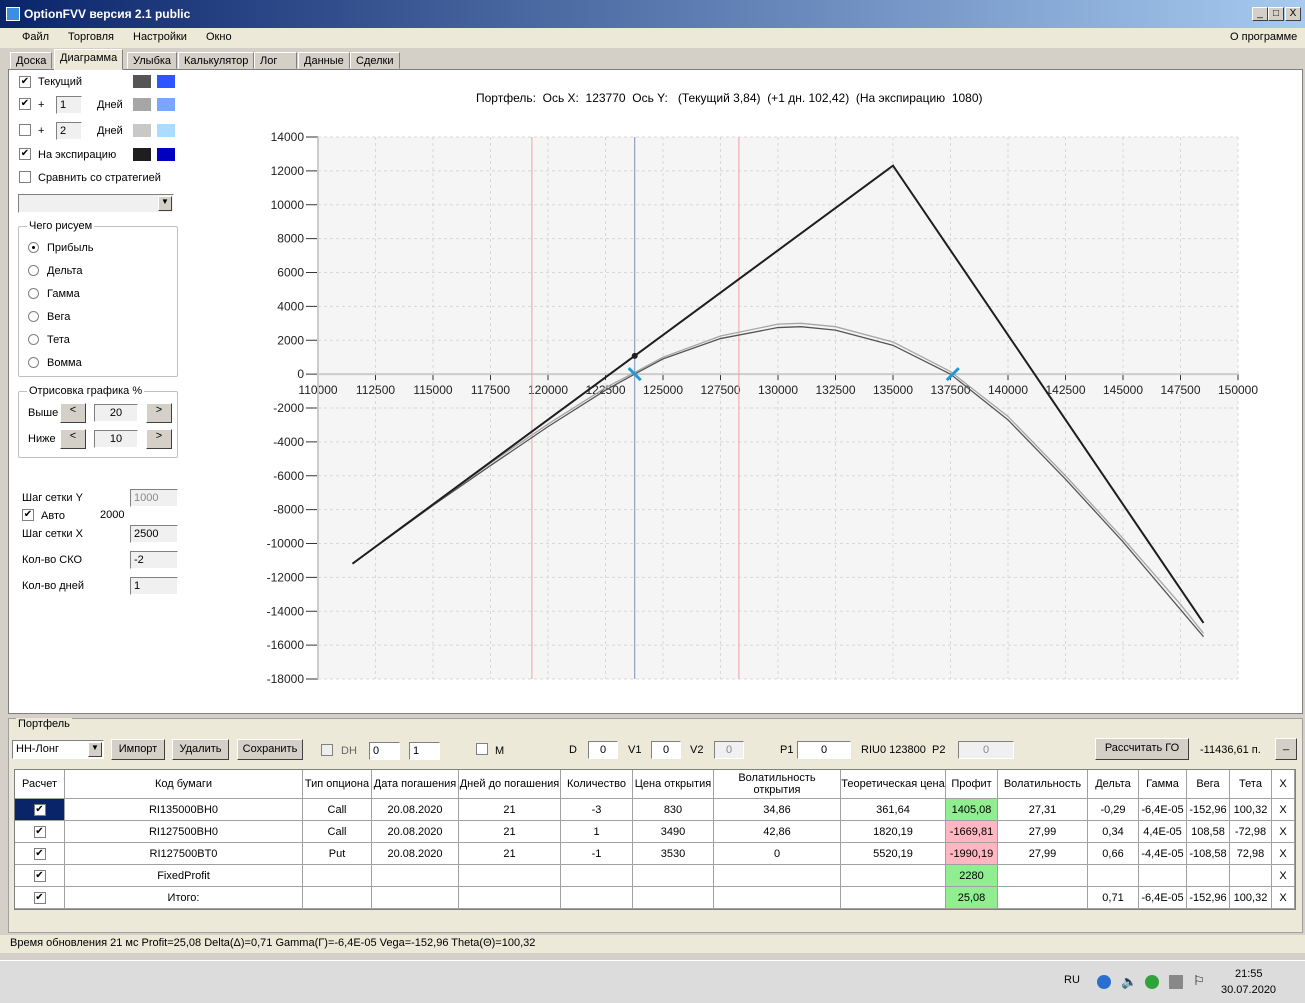 Image resolution: width=1305 pixels, height=1003 pixels. I want to click on strategy-dropdown: ▼, so click(96, 203).